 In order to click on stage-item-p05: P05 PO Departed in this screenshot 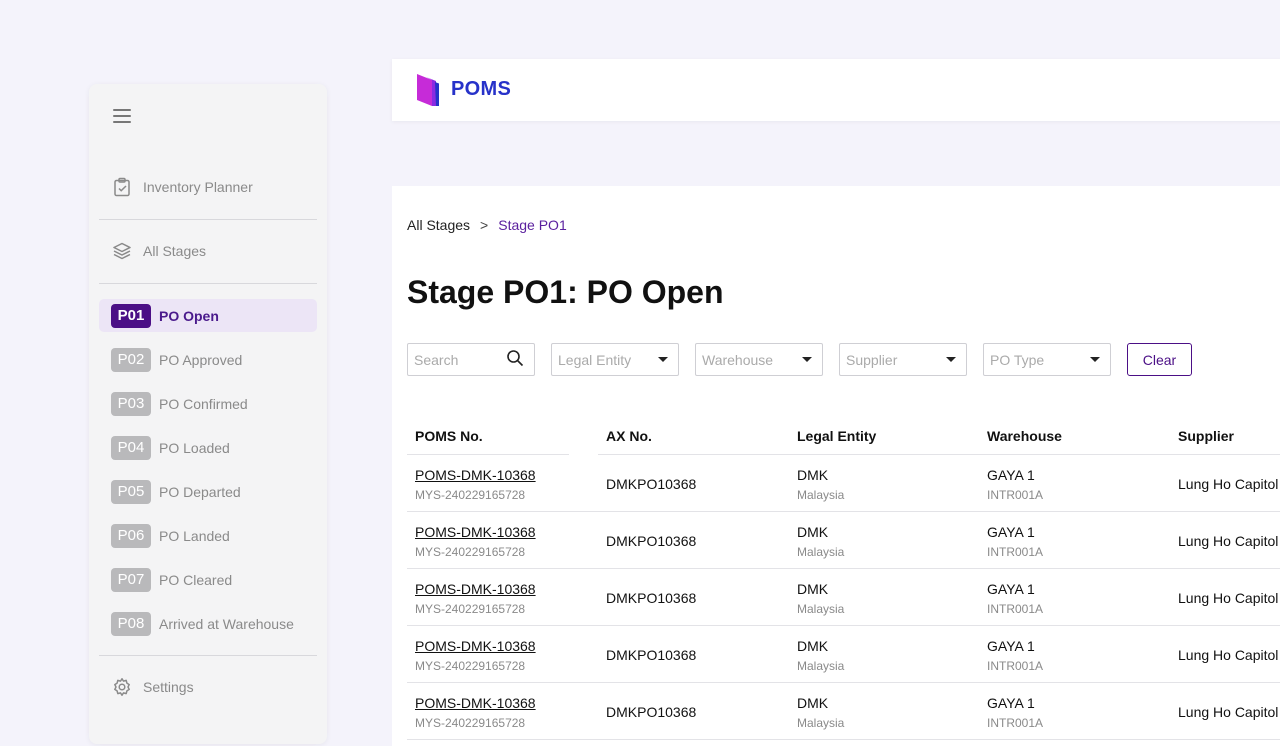, I will do `click(208, 491)`.